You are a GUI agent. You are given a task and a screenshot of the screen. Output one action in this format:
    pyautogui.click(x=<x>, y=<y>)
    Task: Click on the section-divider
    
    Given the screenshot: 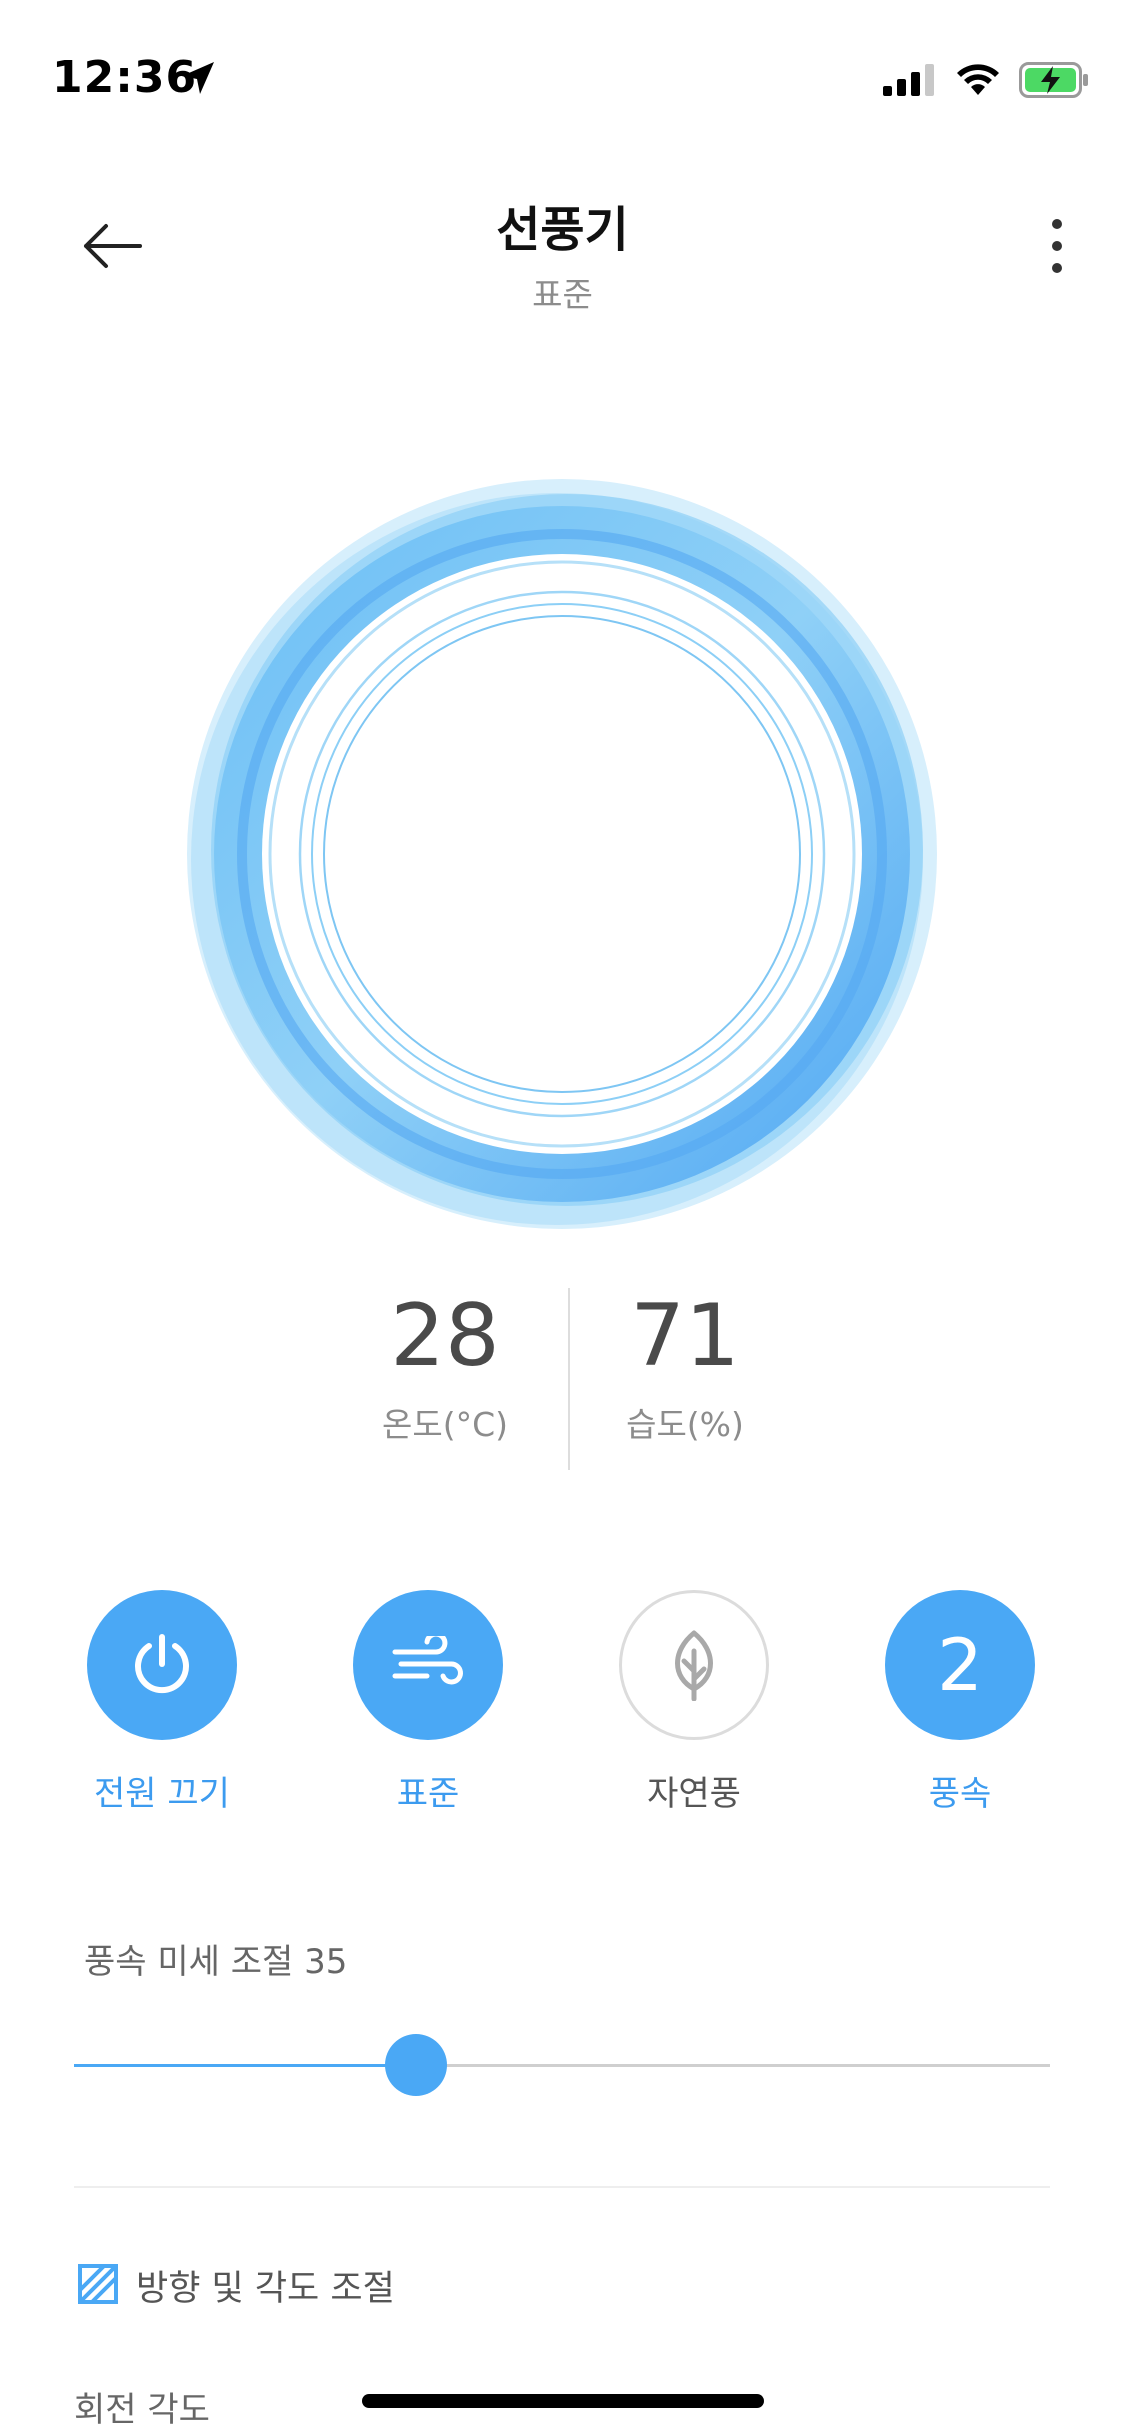 What is the action you would take?
    pyautogui.click(x=562, y=2187)
    